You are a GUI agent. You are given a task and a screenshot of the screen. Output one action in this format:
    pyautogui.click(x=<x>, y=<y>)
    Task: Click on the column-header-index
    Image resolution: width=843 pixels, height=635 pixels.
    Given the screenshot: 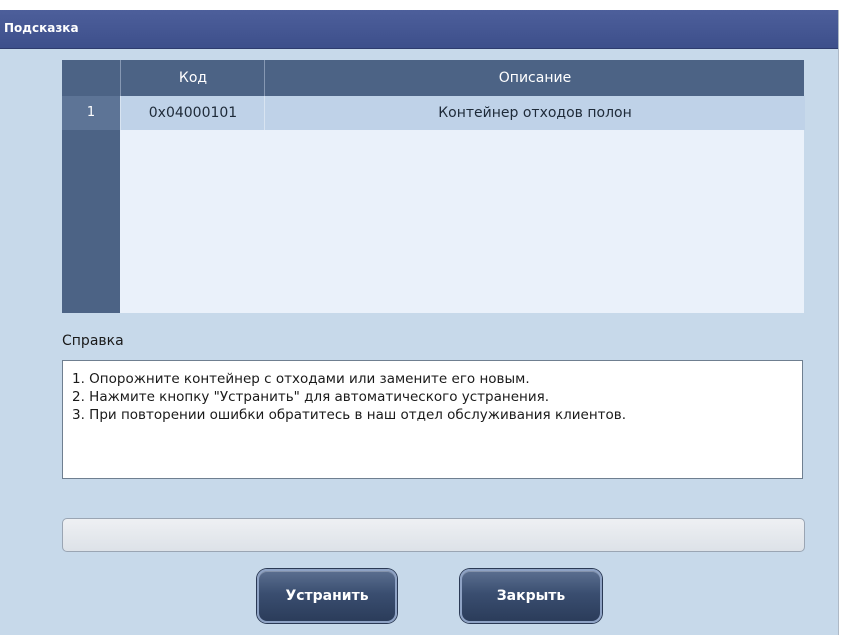 What is the action you would take?
    pyautogui.click(x=91, y=78)
    